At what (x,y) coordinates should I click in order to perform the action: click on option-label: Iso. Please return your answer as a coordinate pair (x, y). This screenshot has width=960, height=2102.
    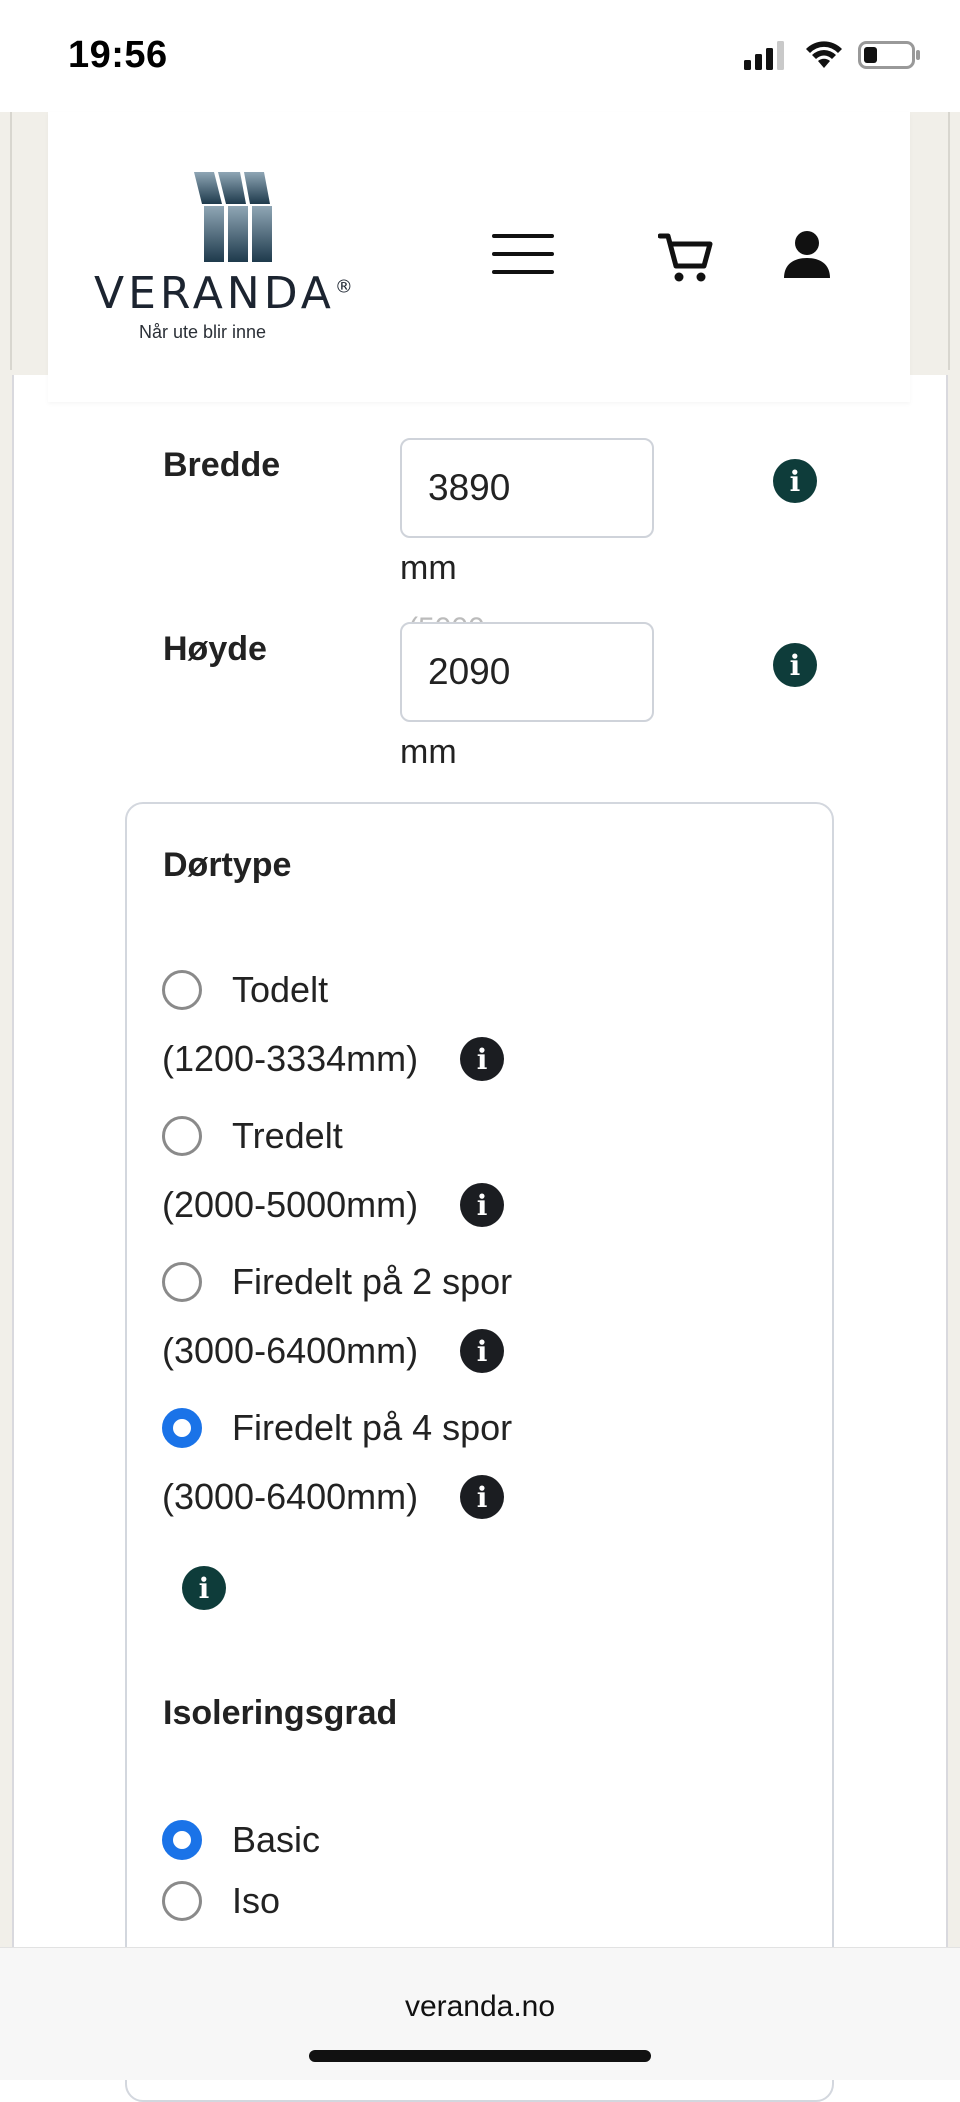
    Looking at the image, I should click on (256, 1900).